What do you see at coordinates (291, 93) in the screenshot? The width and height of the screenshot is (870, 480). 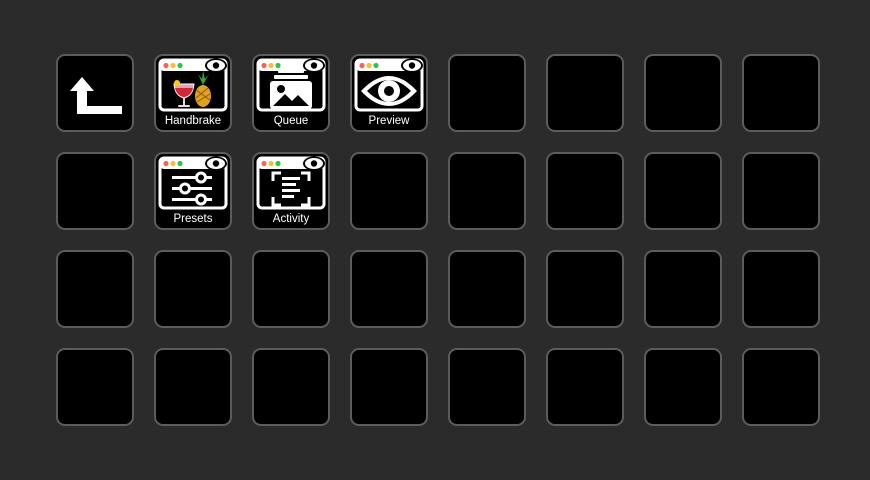 I see `key-queue: Queue` at bounding box center [291, 93].